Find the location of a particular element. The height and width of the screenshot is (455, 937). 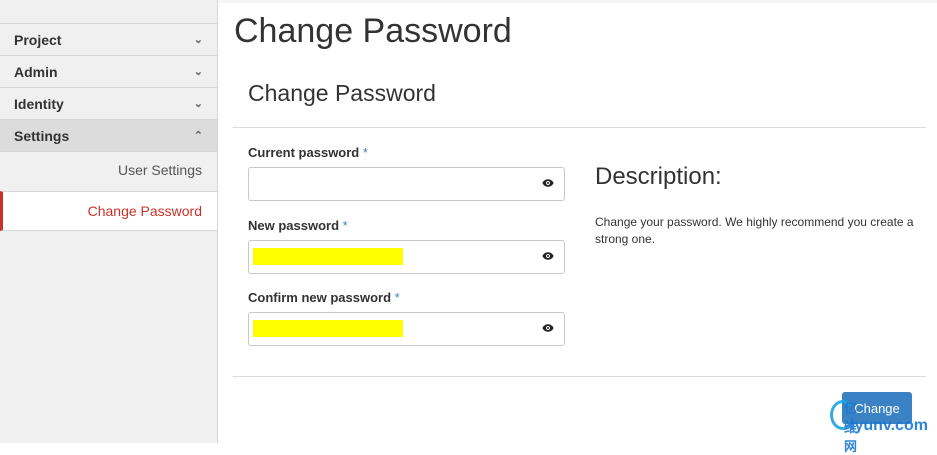

sidebar-subitem-user-settings: User Settings is located at coordinates (108, 169).